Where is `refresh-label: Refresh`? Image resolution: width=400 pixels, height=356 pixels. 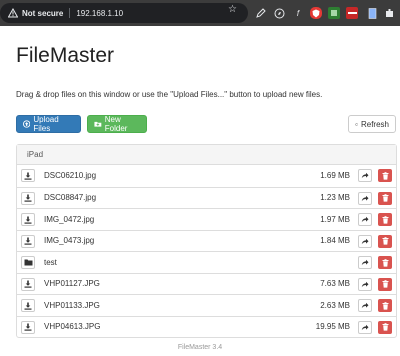 refresh-label: Refresh is located at coordinates (374, 124).